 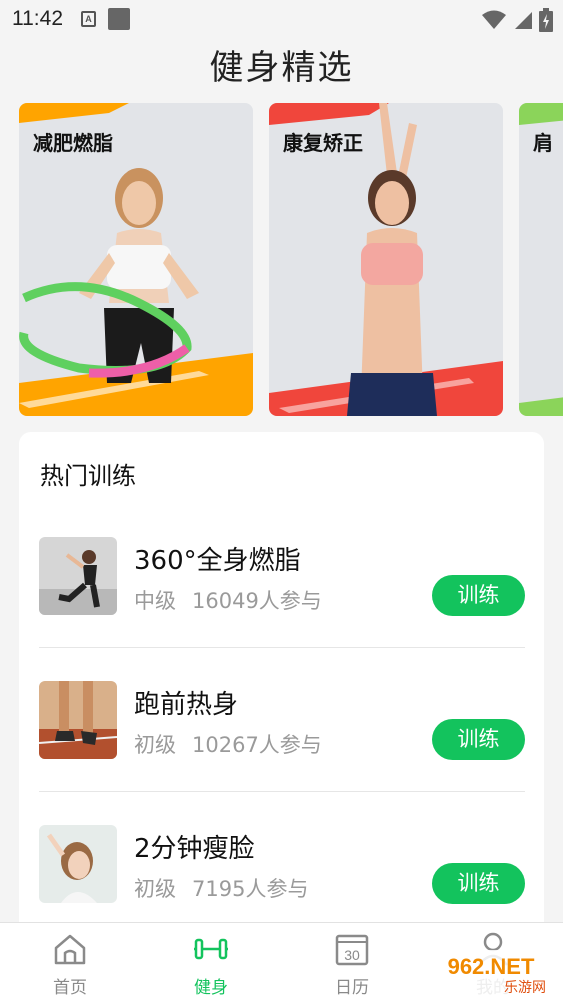 I want to click on training-name: 360°全身燃脂, so click(x=217, y=561).